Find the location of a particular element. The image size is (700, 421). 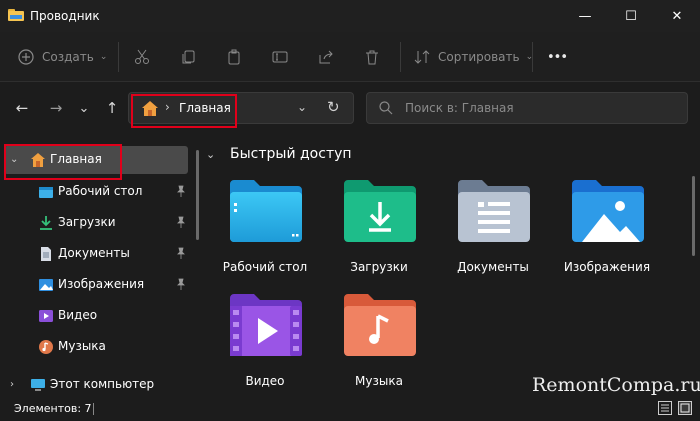

share-icon is located at coordinates (326, 57).